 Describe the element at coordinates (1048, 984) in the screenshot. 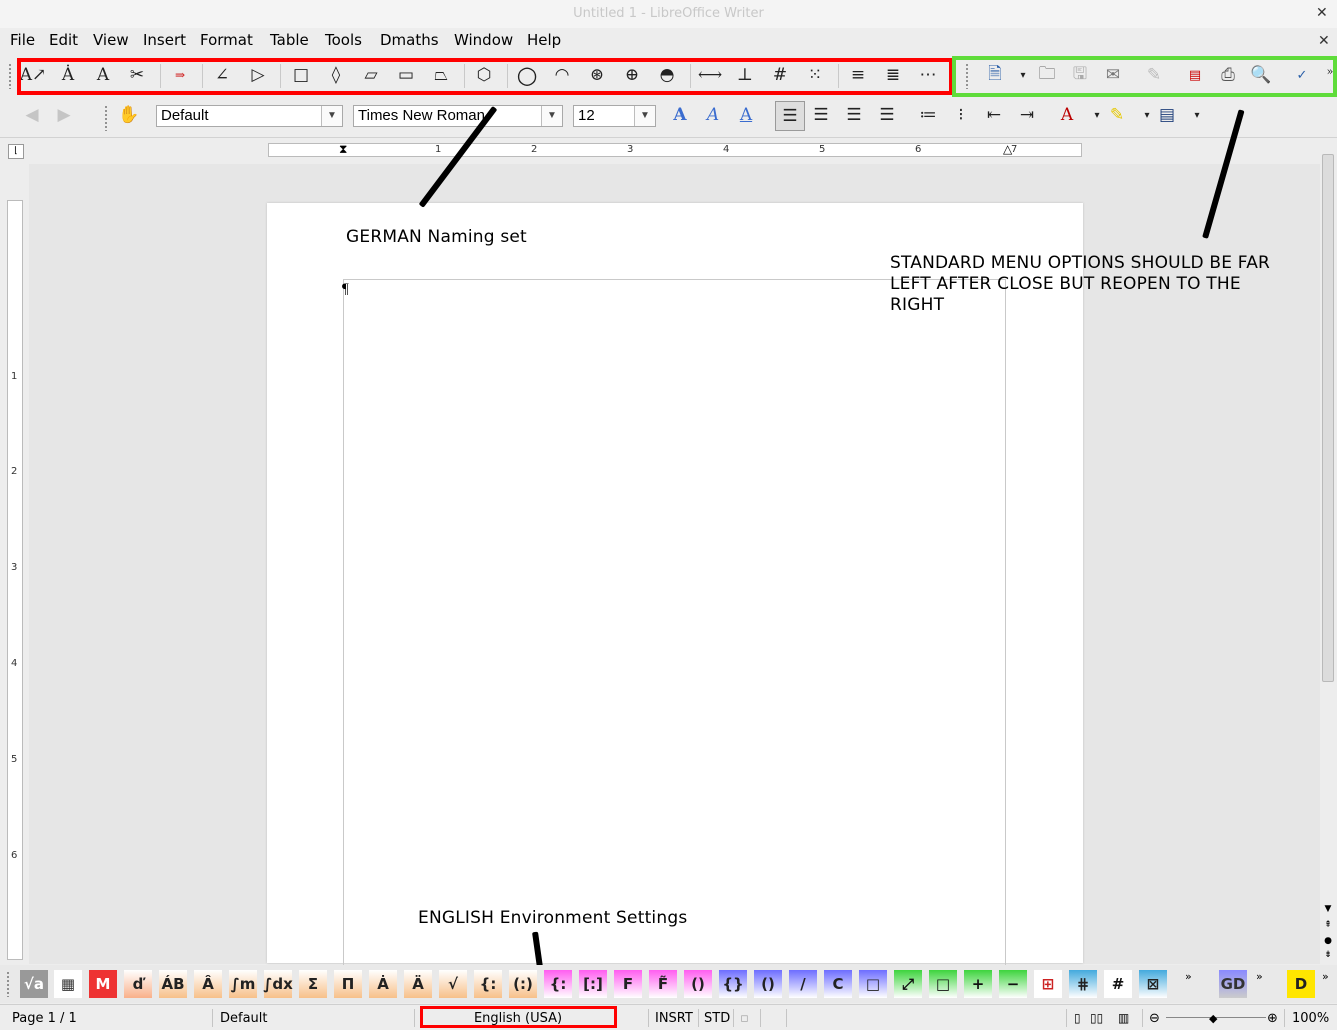

I see `dmaths-button-icon: ⊞` at that location.